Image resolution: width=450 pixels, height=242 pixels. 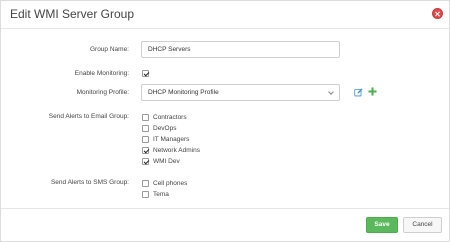 I want to click on email-group-label: Send Alerts to Email Group:, so click(x=88, y=116).